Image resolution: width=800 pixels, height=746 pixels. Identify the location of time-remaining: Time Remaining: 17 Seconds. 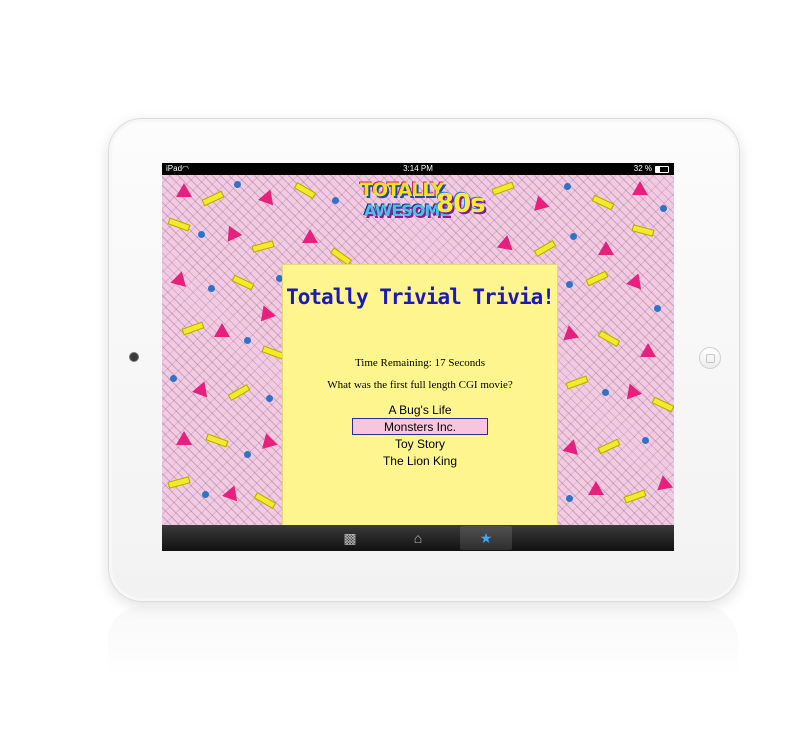
(420, 363).